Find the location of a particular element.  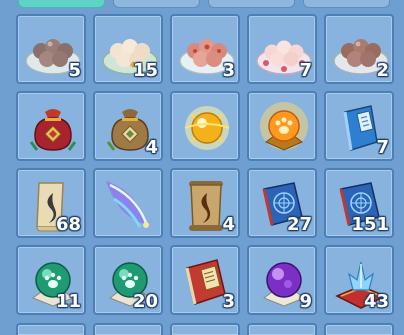

golden-orb-icon is located at coordinates (207, 128).